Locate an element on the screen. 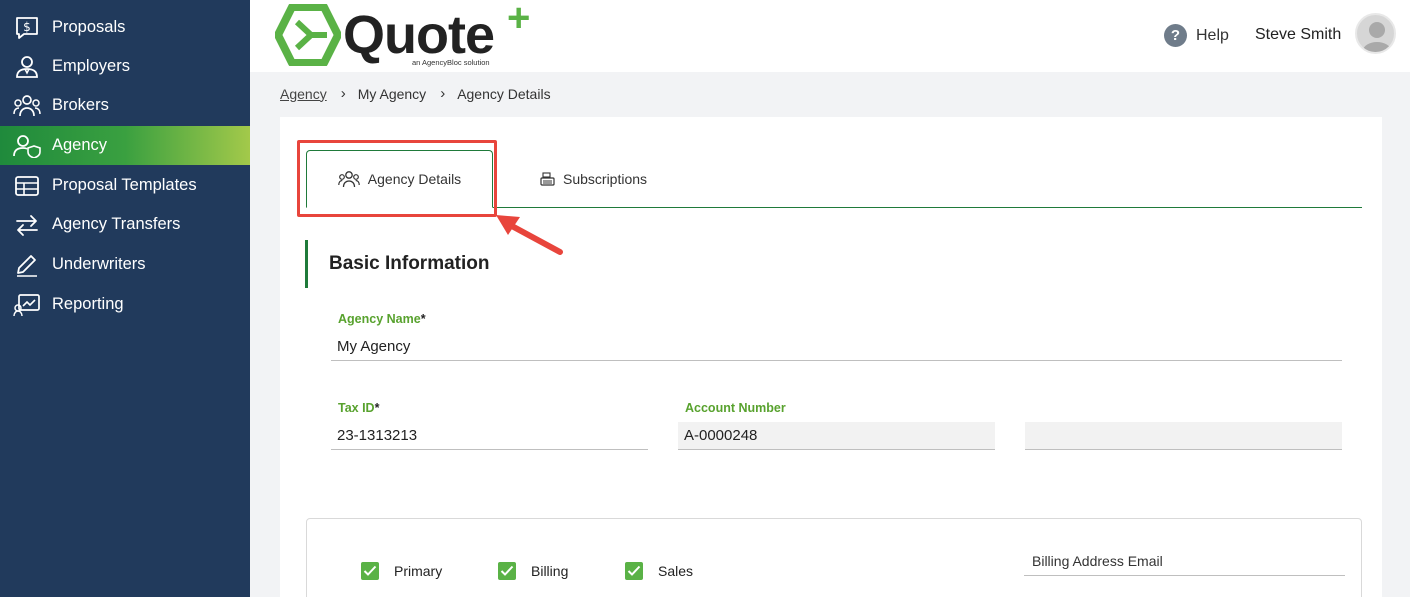 This screenshot has width=1410, height=597. sidebar-item-label: Underwriters is located at coordinates (99, 264).